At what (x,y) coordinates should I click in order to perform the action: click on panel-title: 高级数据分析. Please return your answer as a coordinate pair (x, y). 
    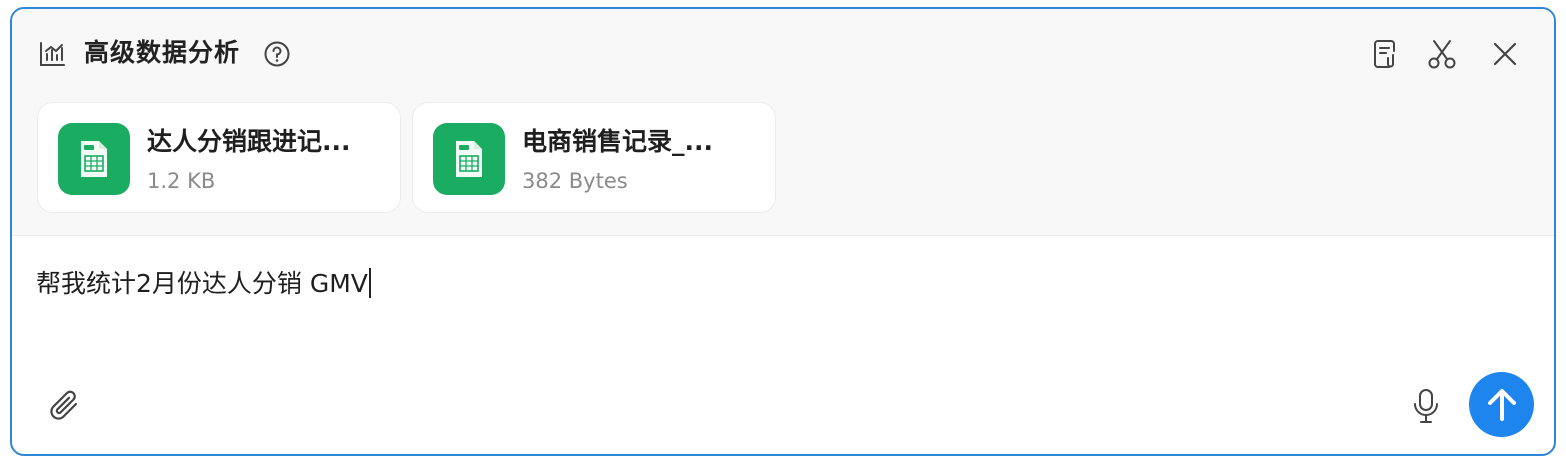
    Looking at the image, I should click on (162, 52).